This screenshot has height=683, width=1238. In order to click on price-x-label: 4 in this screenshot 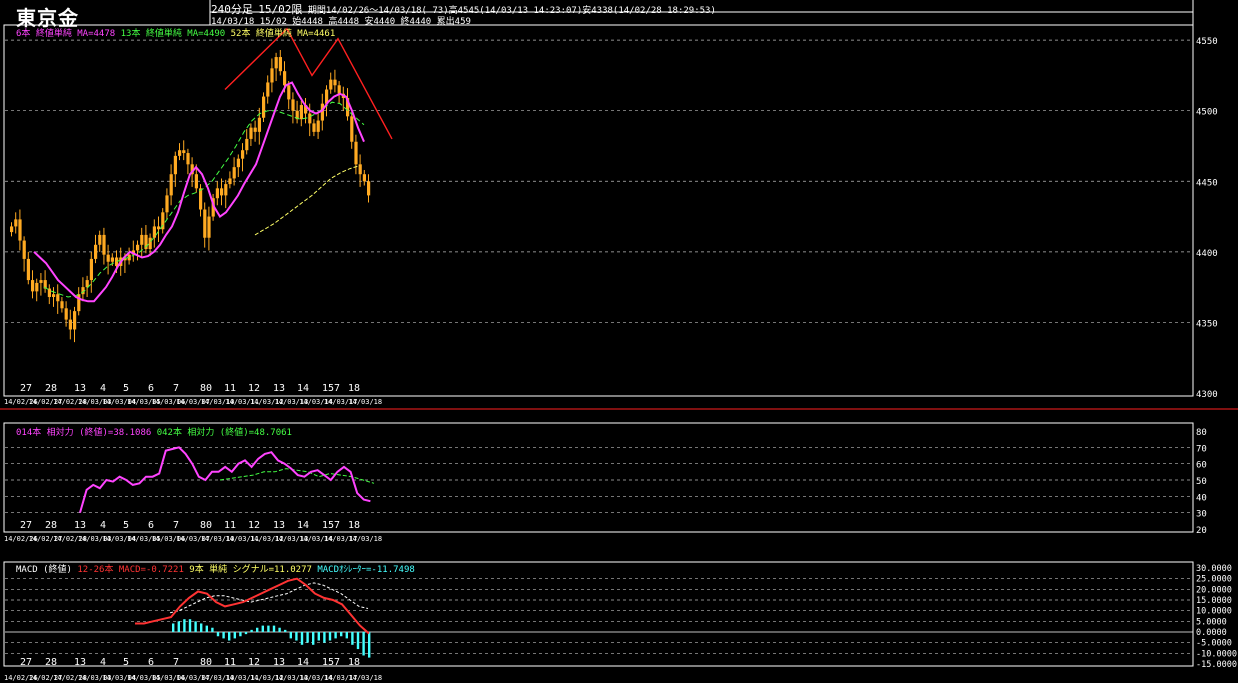, I will do `click(103, 388)`.